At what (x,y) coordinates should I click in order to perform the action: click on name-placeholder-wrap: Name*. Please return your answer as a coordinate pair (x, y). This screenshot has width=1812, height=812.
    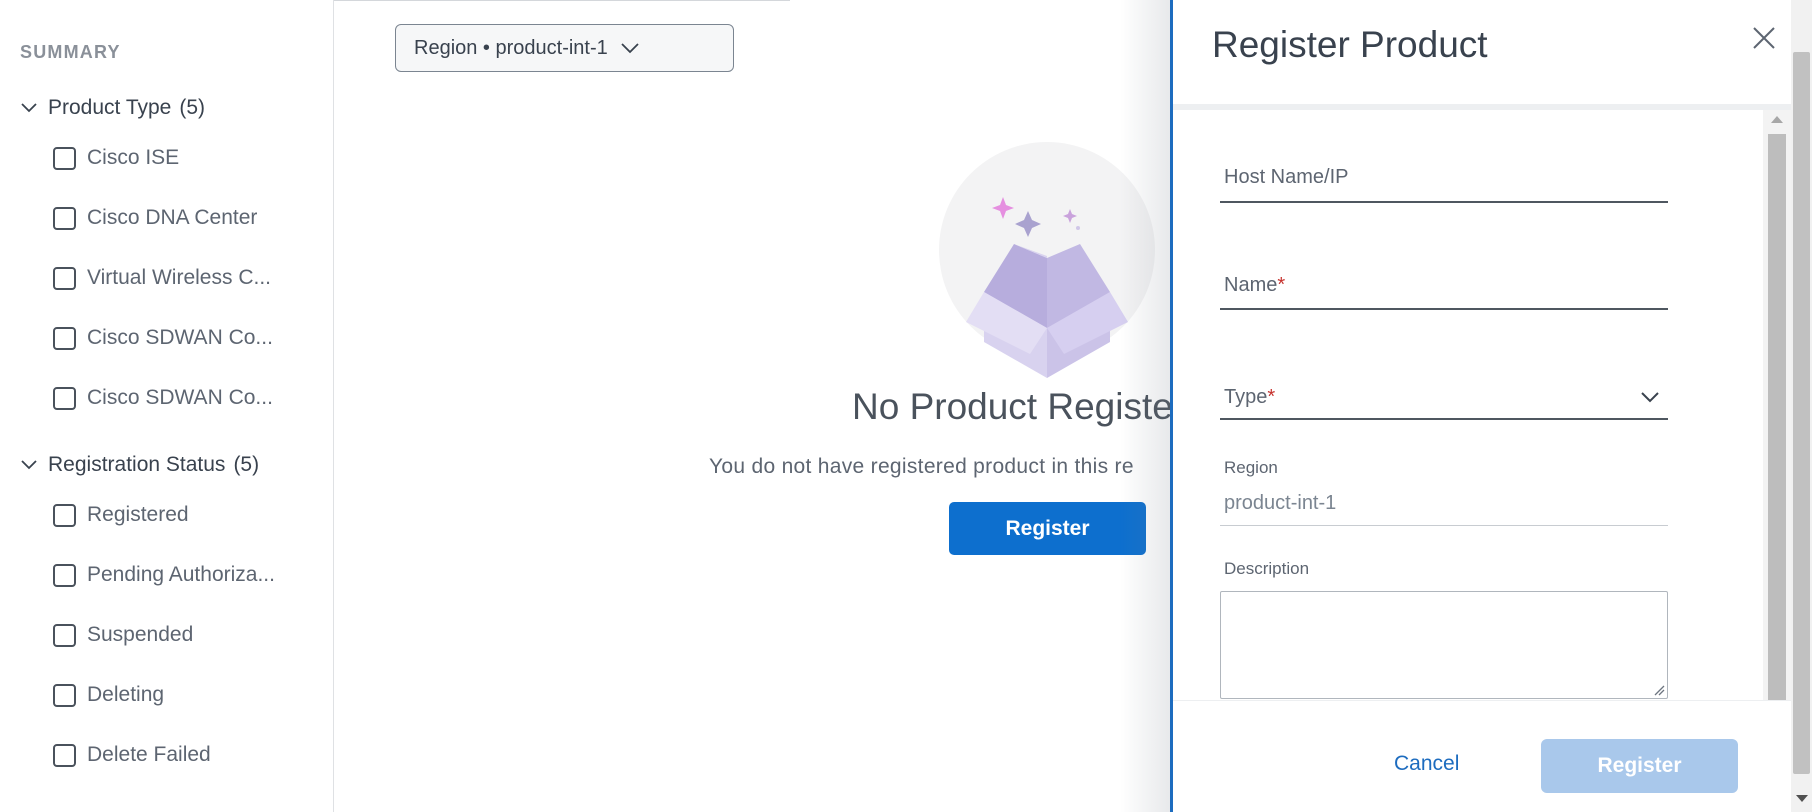
    Looking at the image, I should click on (1444, 285).